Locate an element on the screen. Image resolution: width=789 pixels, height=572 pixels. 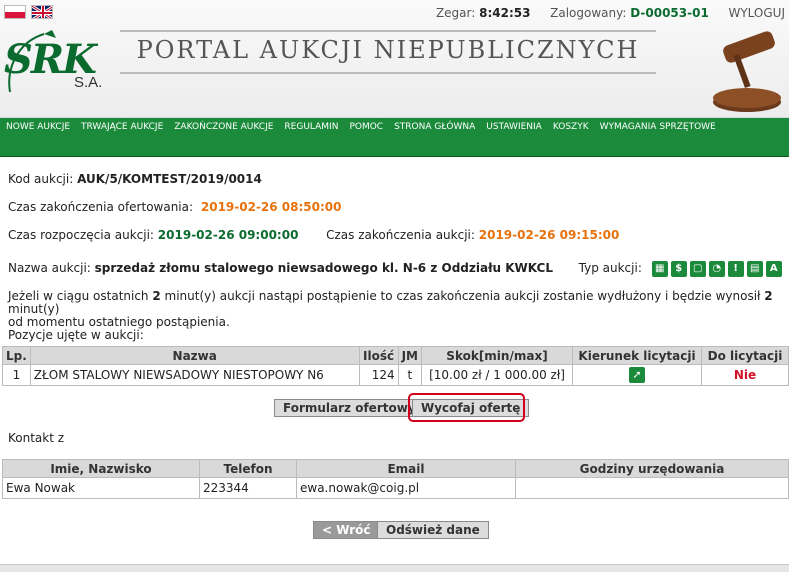
auction-type-icons: ▦ $ ▢ ◔! ▤ A is located at coordinates (718, 268).